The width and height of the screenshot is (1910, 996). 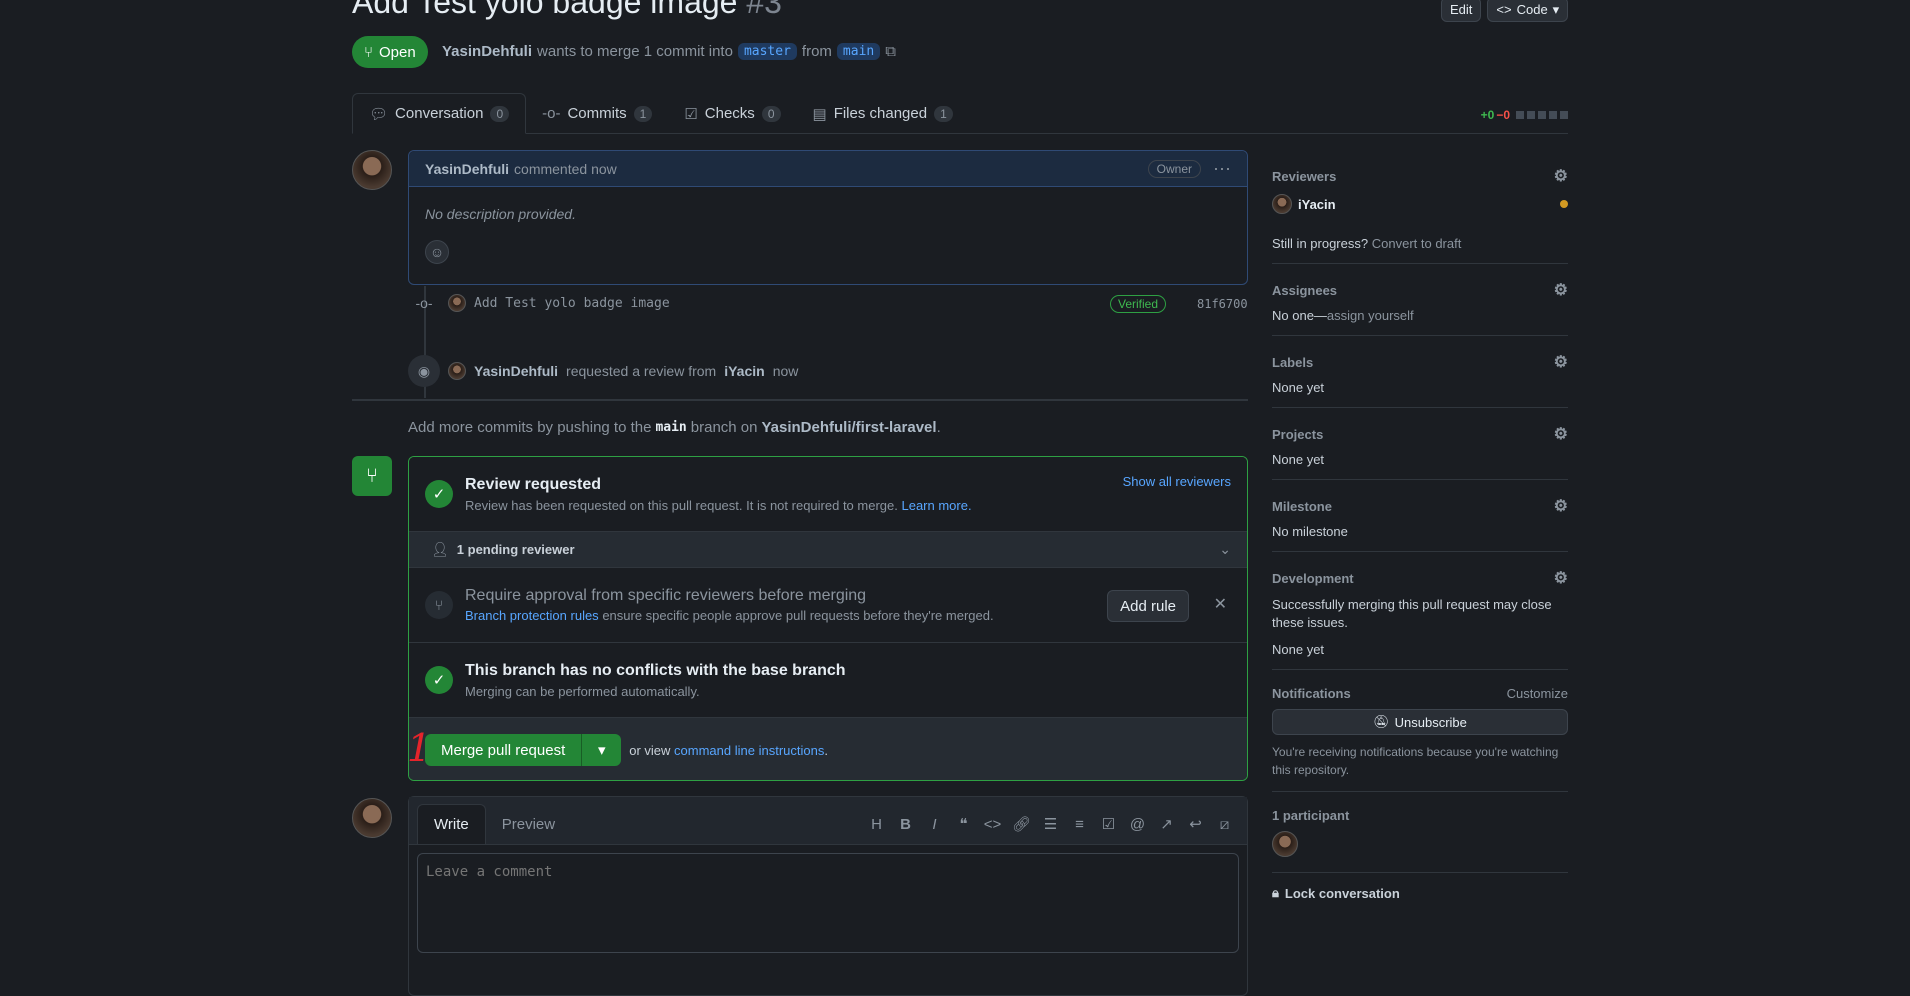 I want to click on link-icon: 🔗︎, so click(x=1021, y=824).